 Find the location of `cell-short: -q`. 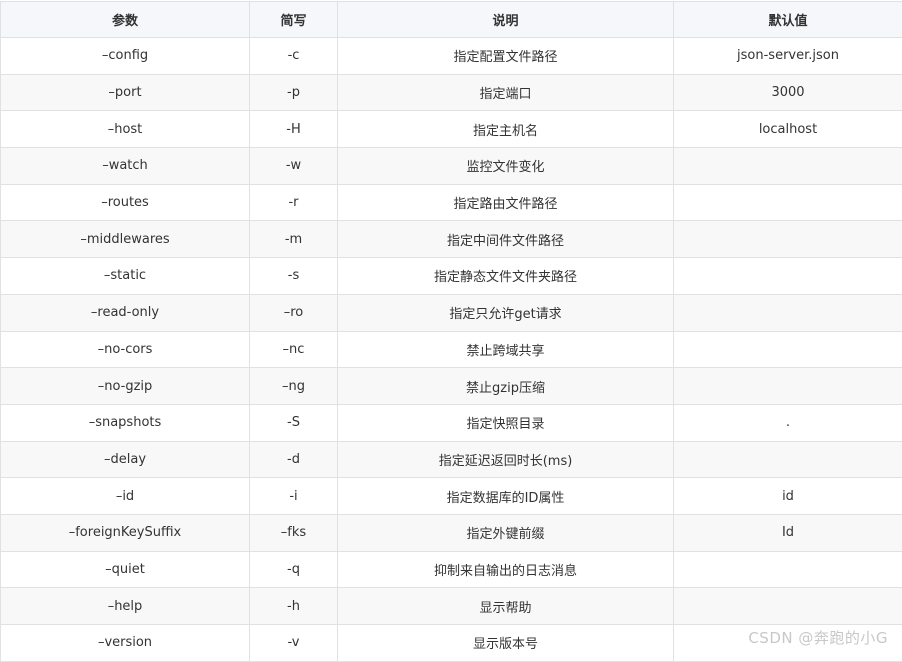

cell-short: -q is located at coordinates (294, 569).